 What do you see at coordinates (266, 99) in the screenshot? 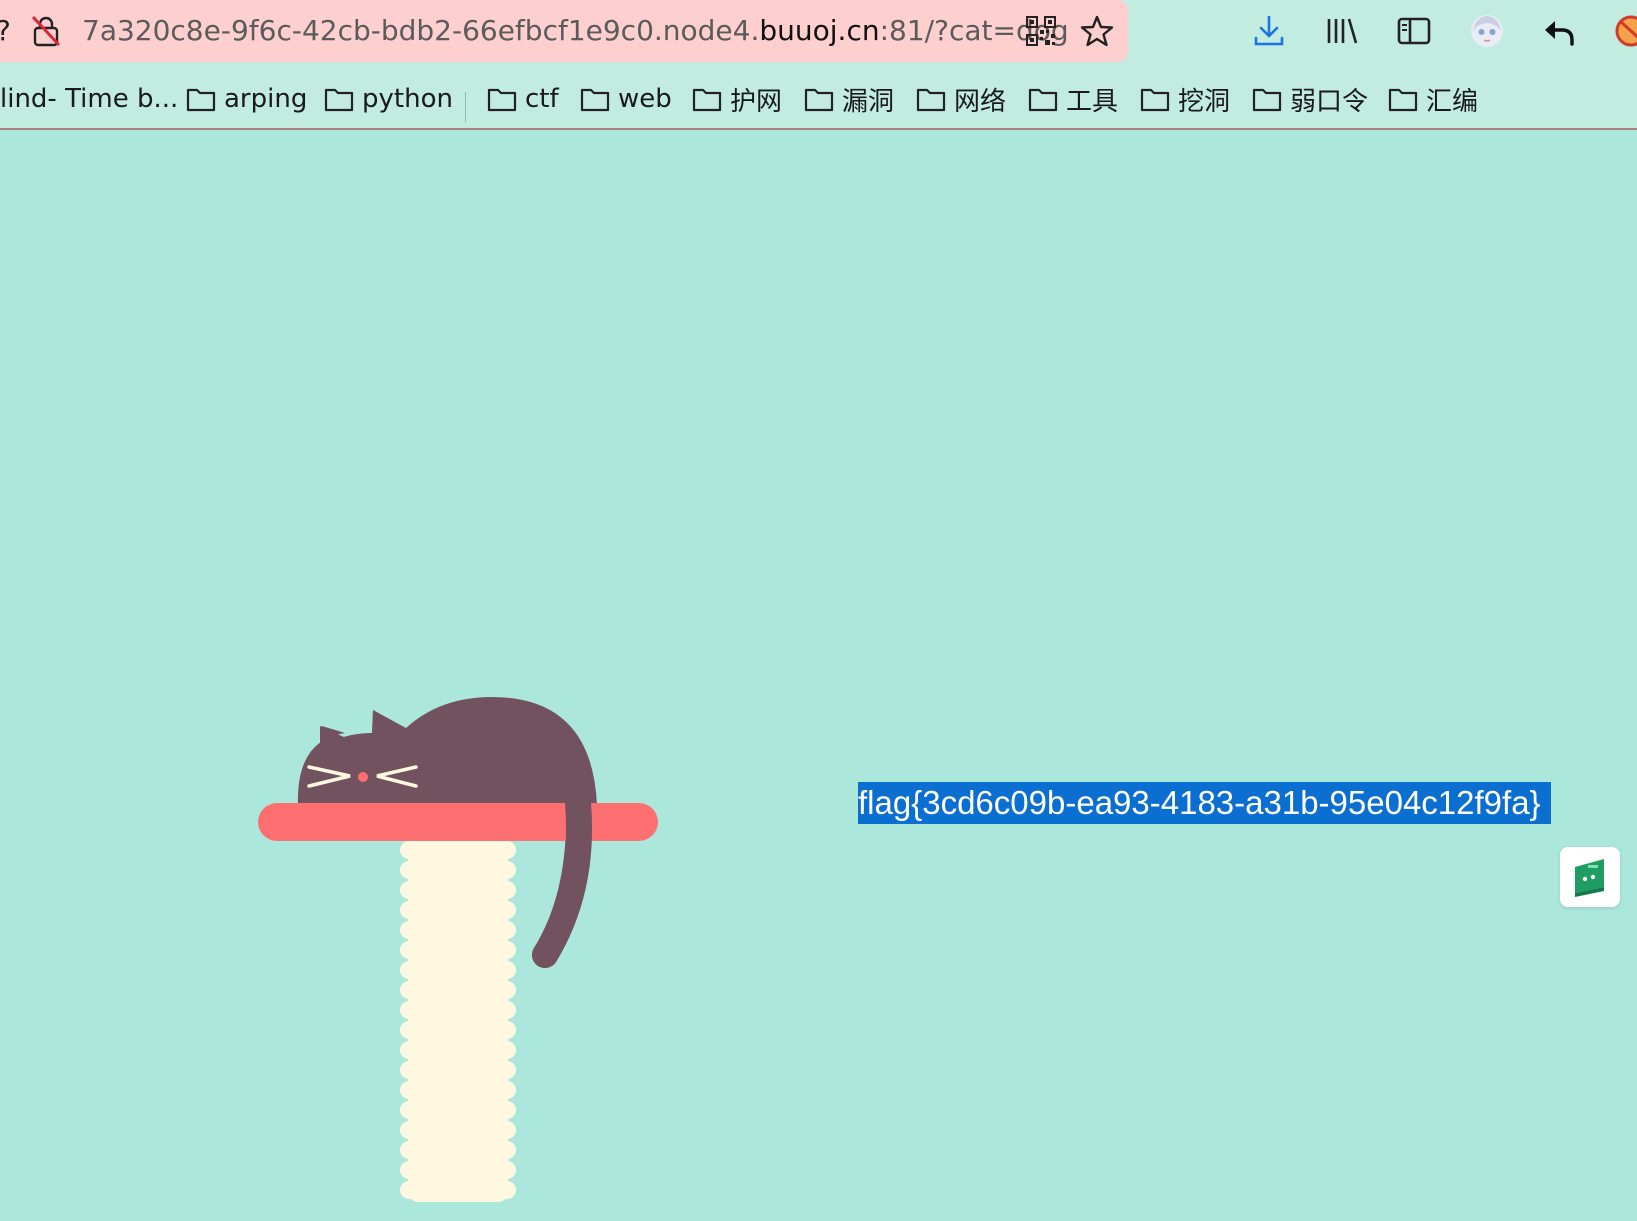
I see `bookmark-label: arping` at bounding box center [266, 99].